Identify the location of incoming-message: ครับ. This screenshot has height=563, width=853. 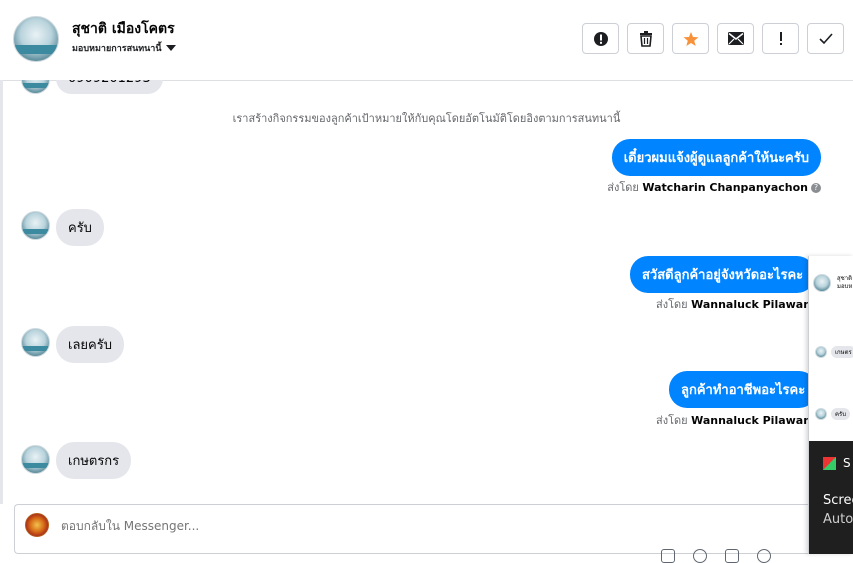
(80, 227).